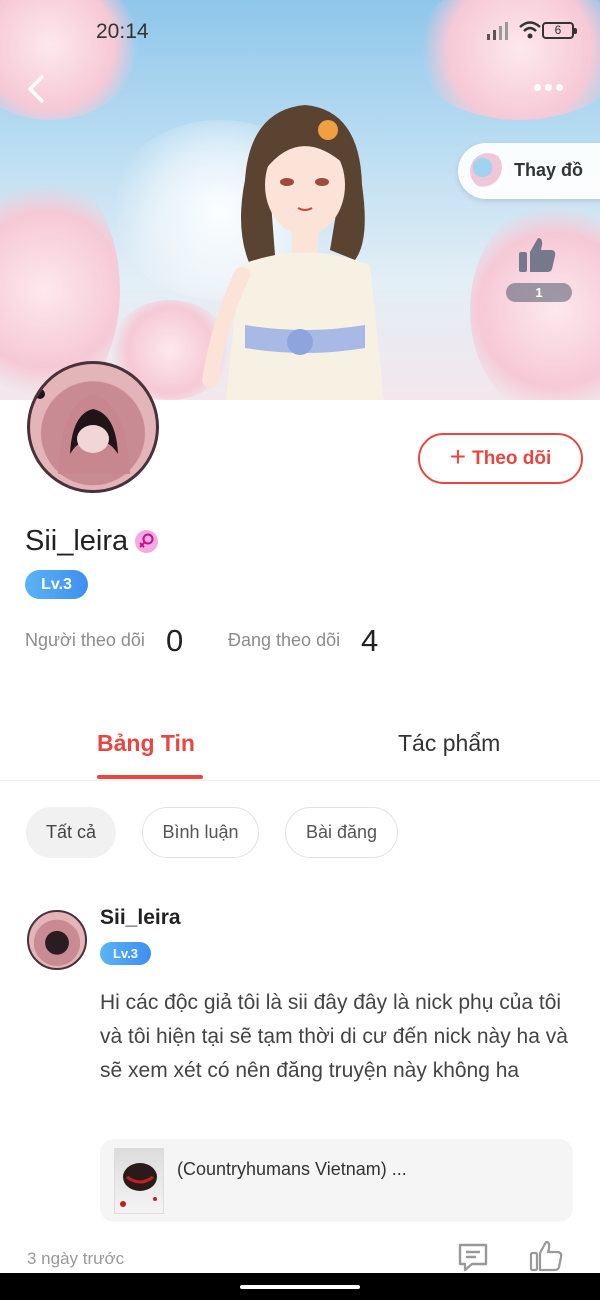  I want to click on character-illustration, so click(293, 252).